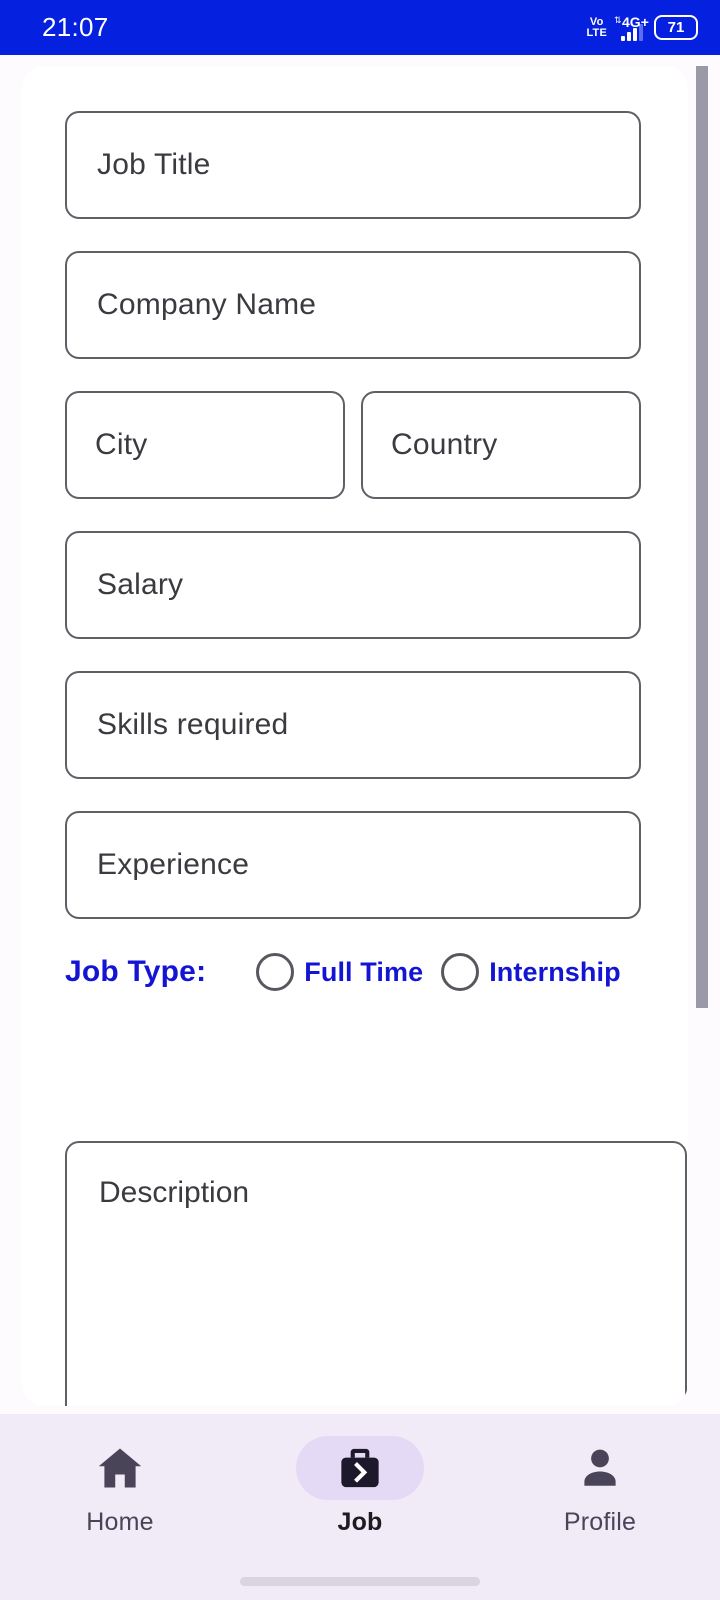 The width and height of the screenshot is (720, 1600). I want to click on nav-label-home: Home, so click(120, 1522).